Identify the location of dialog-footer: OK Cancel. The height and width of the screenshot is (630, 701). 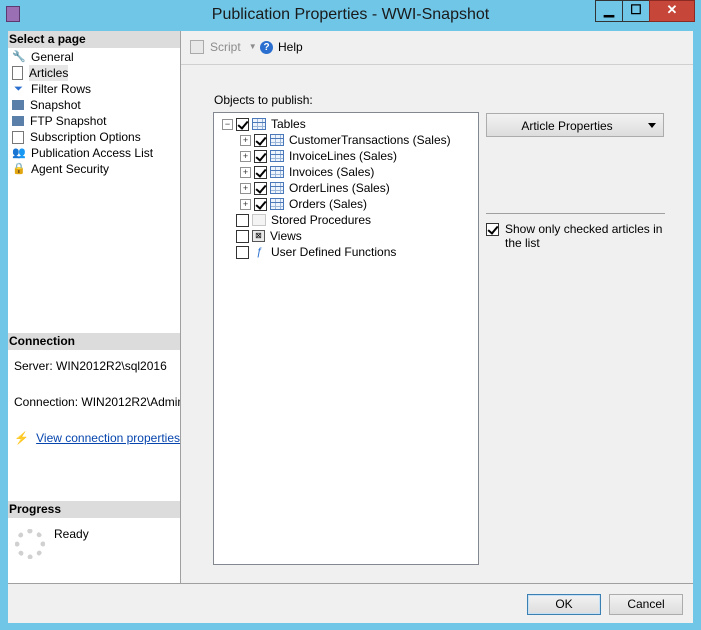
(350, 603).